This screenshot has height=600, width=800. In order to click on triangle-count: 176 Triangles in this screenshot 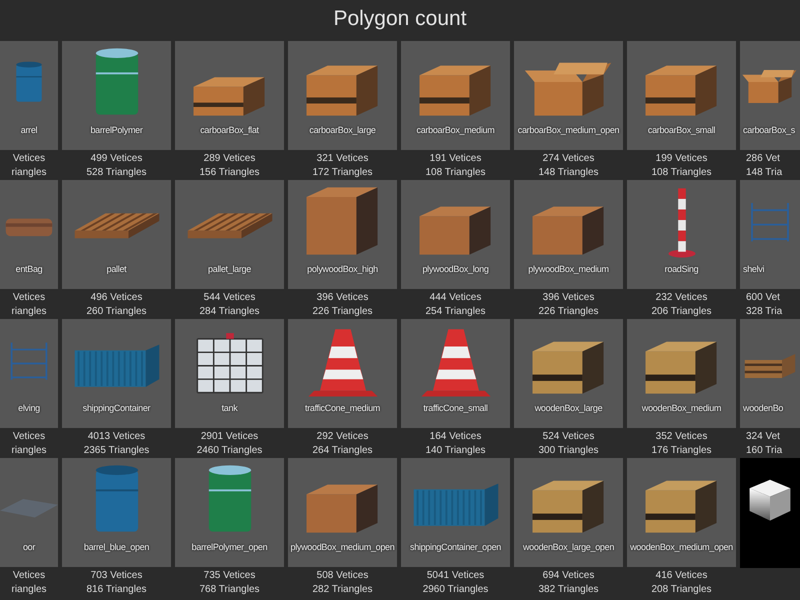, I will do `click(681, 451)`.